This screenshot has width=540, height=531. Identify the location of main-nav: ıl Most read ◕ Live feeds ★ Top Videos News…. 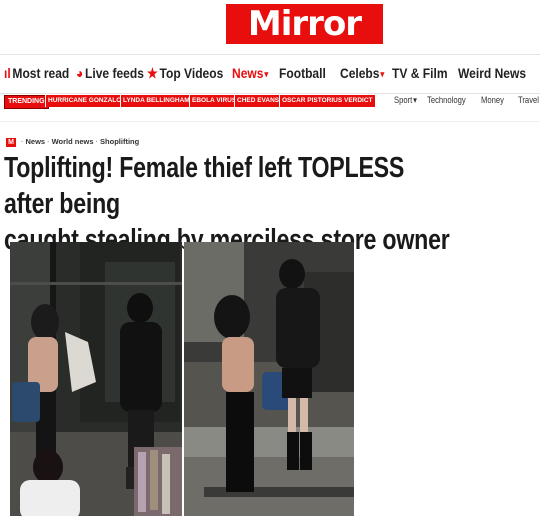
(270, 74).